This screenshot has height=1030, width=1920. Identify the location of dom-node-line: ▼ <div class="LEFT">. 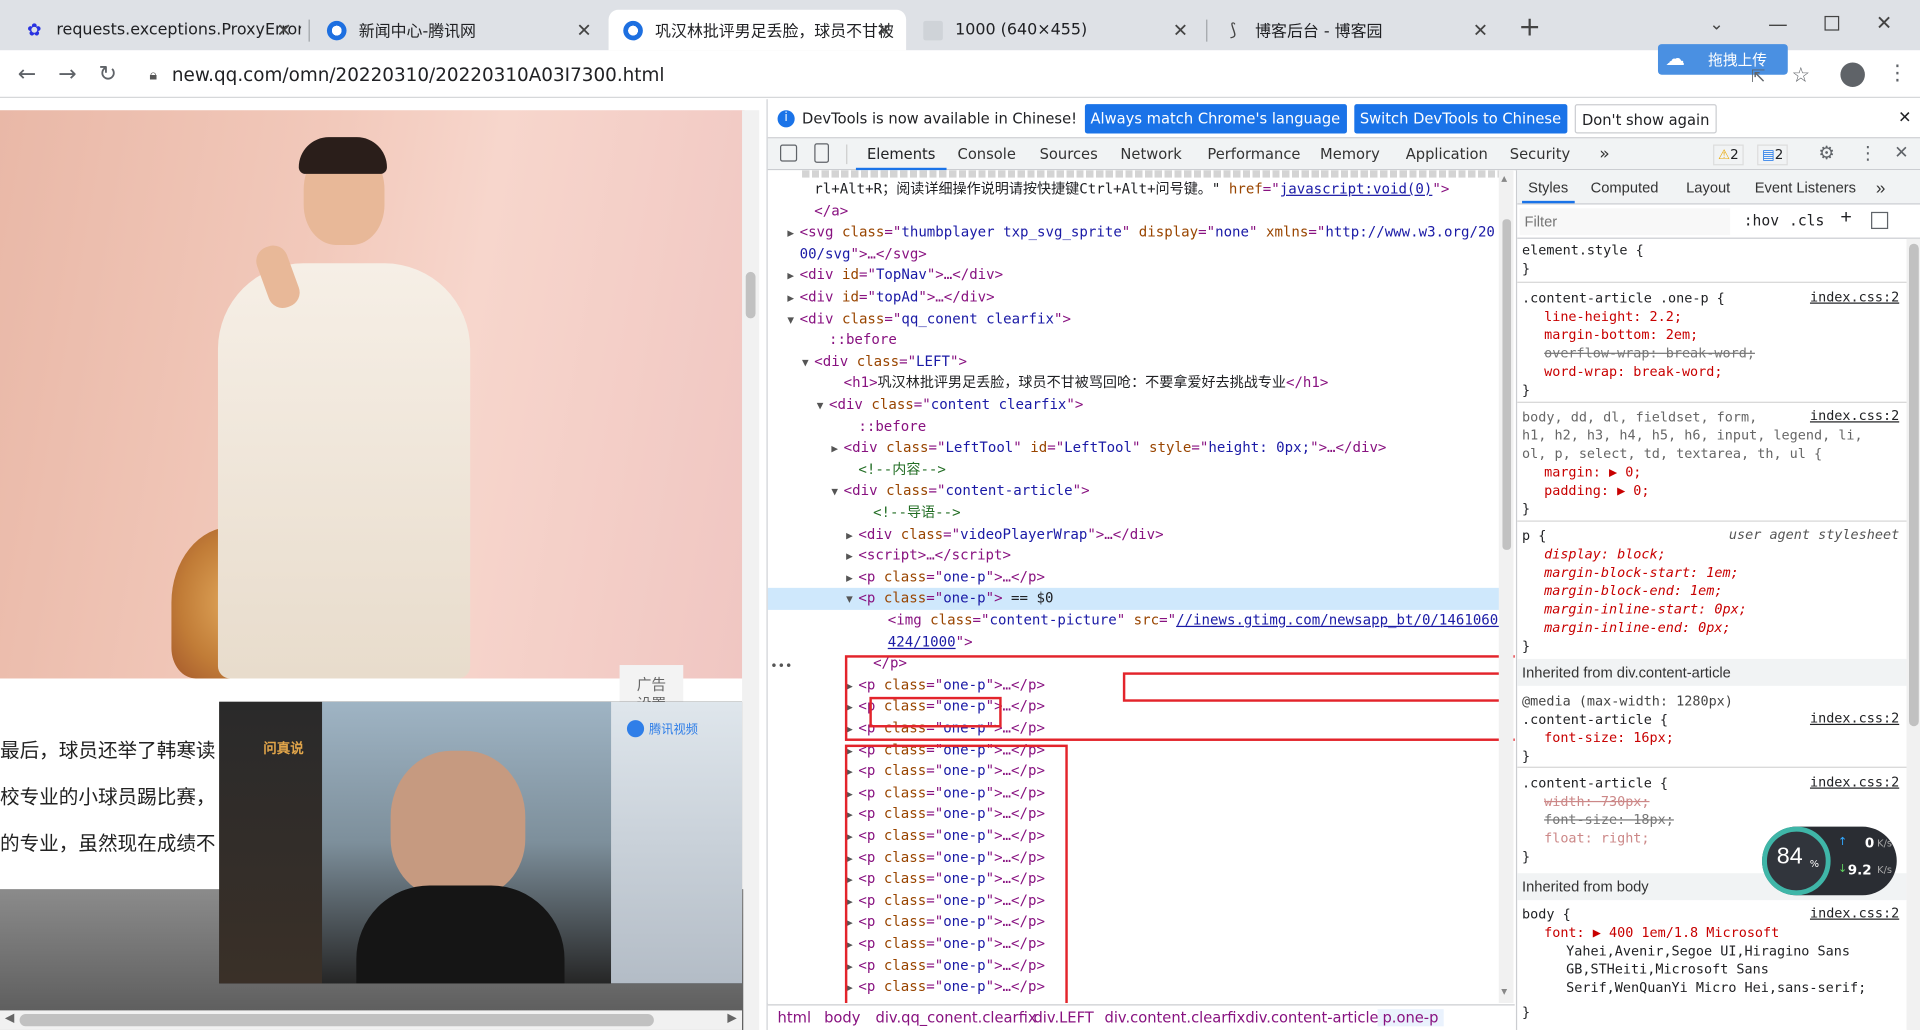
(1134, 362).